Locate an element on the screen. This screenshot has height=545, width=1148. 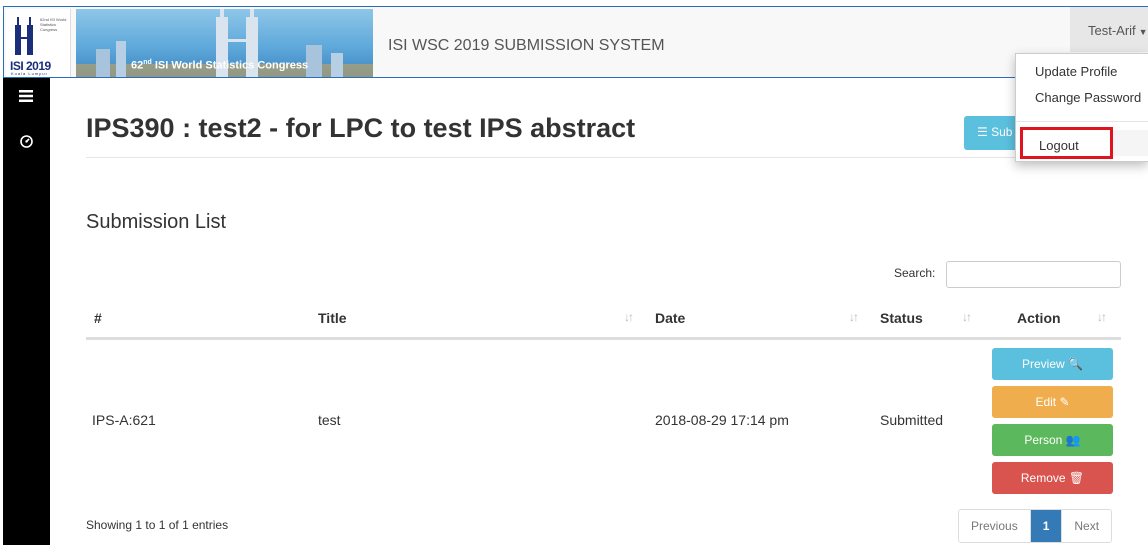
edit-button: Edit ✎ is located at coordinates (1052, 402).